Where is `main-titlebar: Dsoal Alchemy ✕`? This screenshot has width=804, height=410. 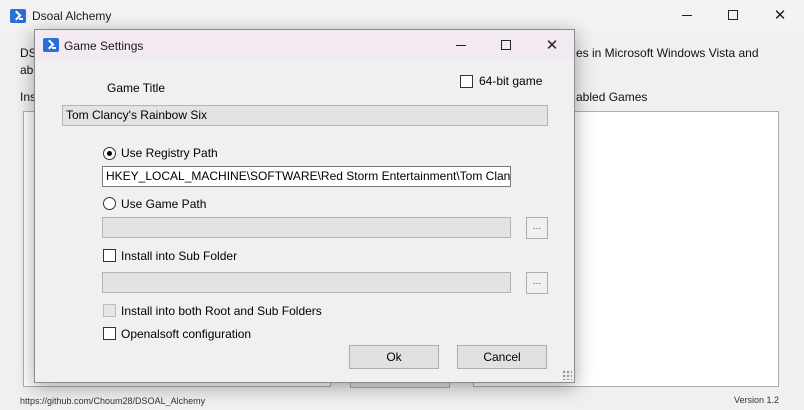 main-titlebar: Dsoal Alchemy ✕ is located at coordinates (402, 15).